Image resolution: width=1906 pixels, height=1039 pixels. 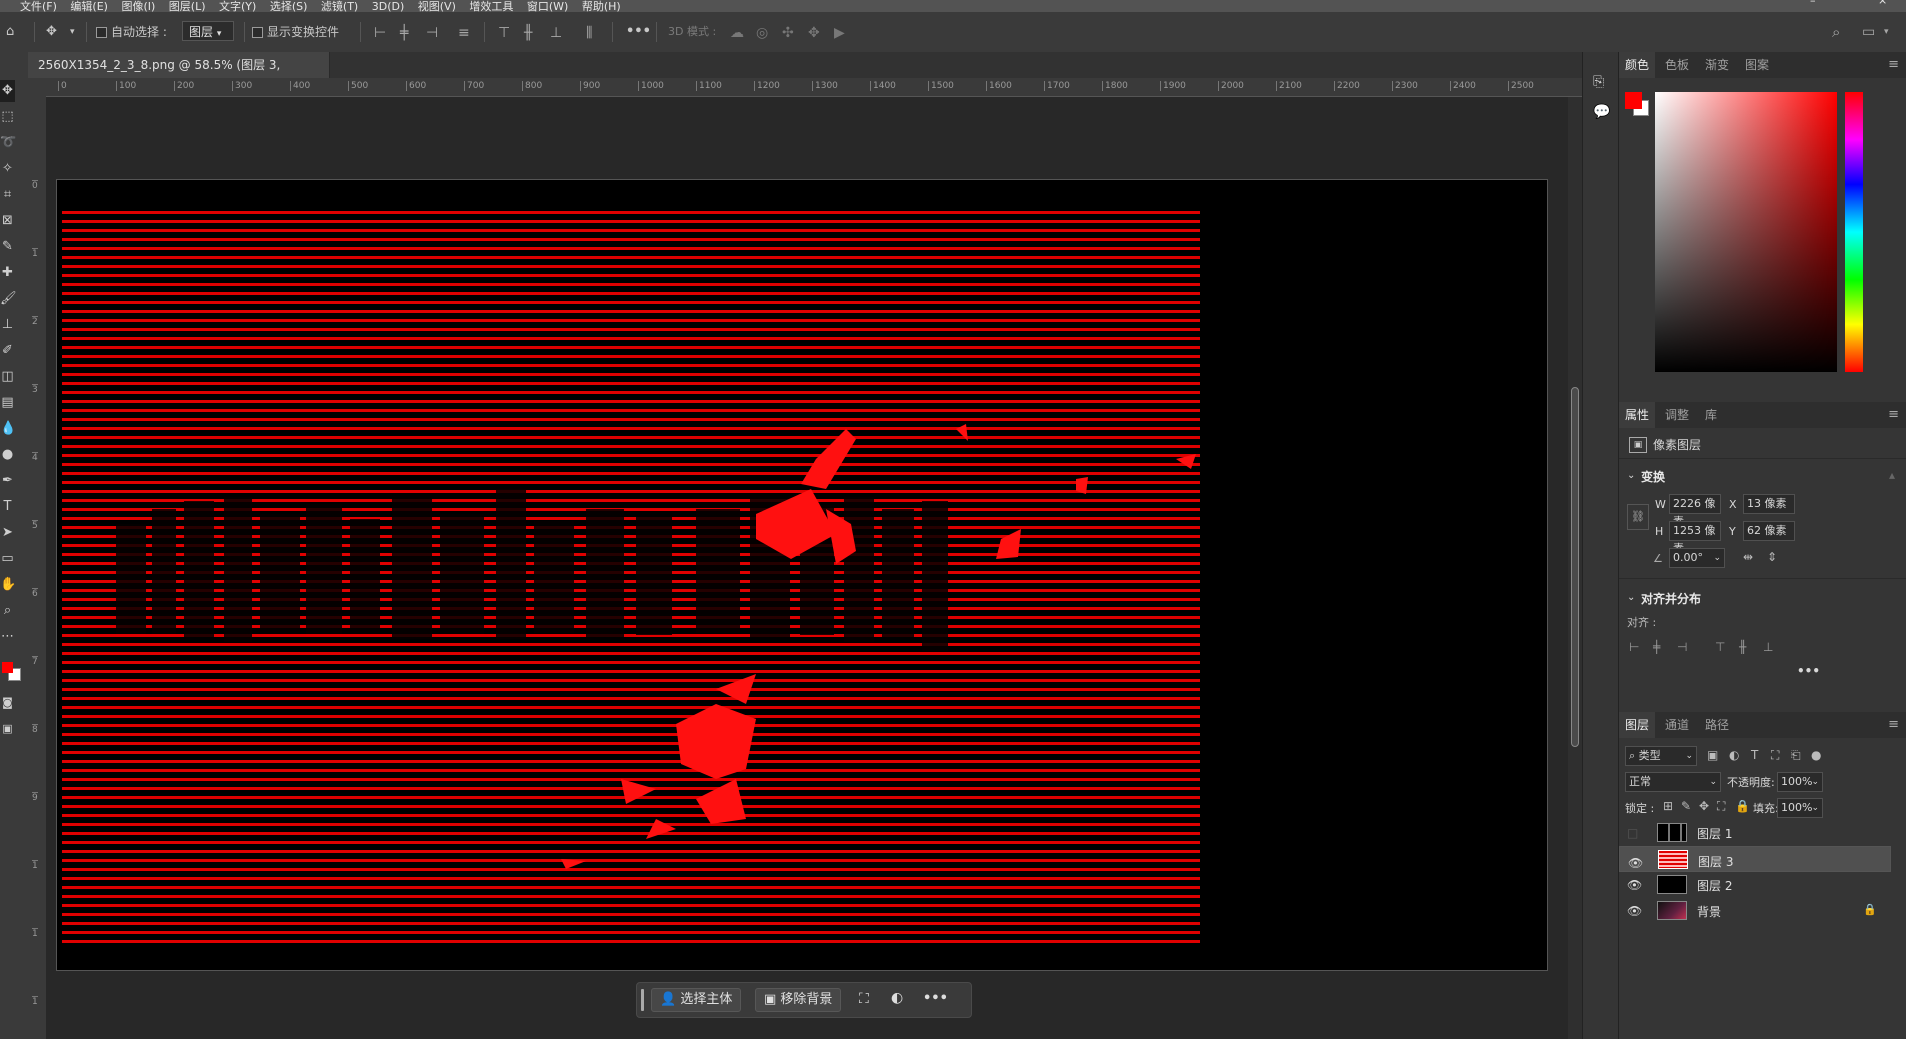 I want to click on menu-type: 文字(Y), so click(x=237, y=6).